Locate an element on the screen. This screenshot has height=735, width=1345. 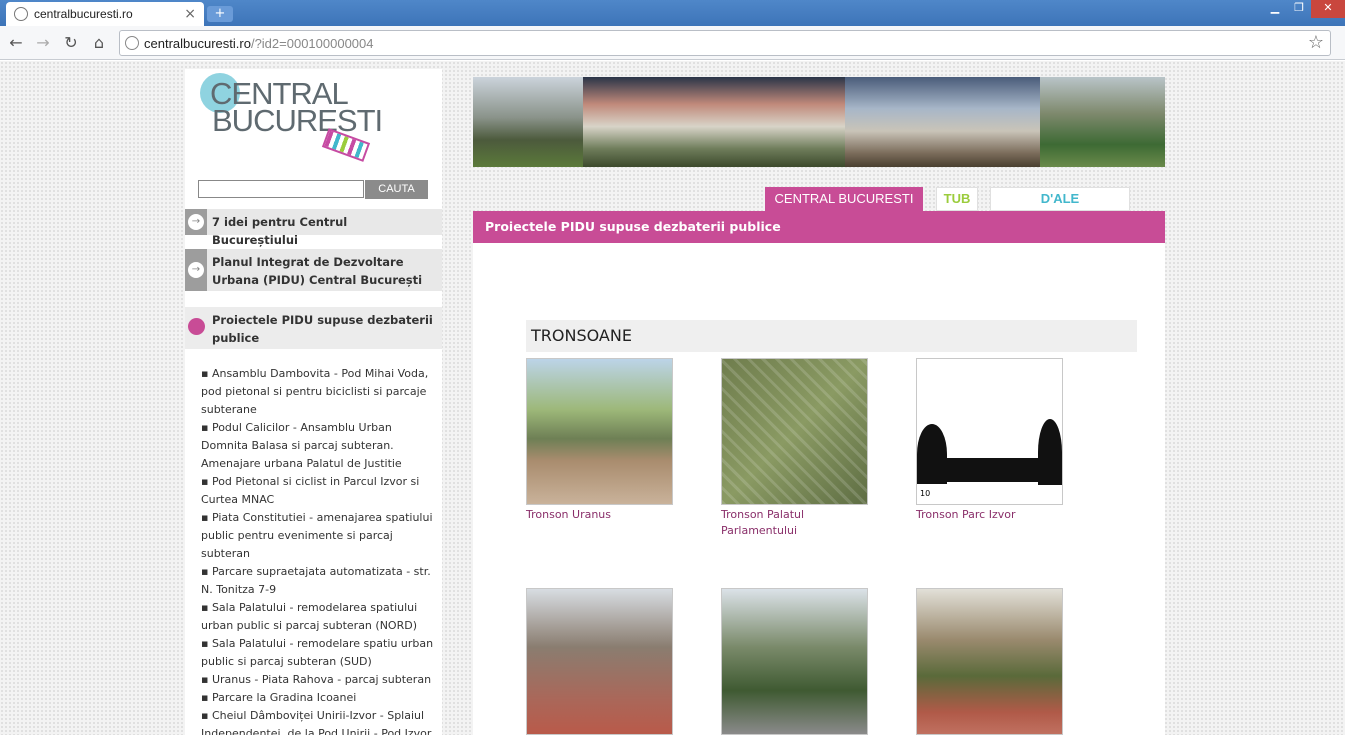
logo-word-bucuresti: BUCURESTI is located at coordinates (297, 120).